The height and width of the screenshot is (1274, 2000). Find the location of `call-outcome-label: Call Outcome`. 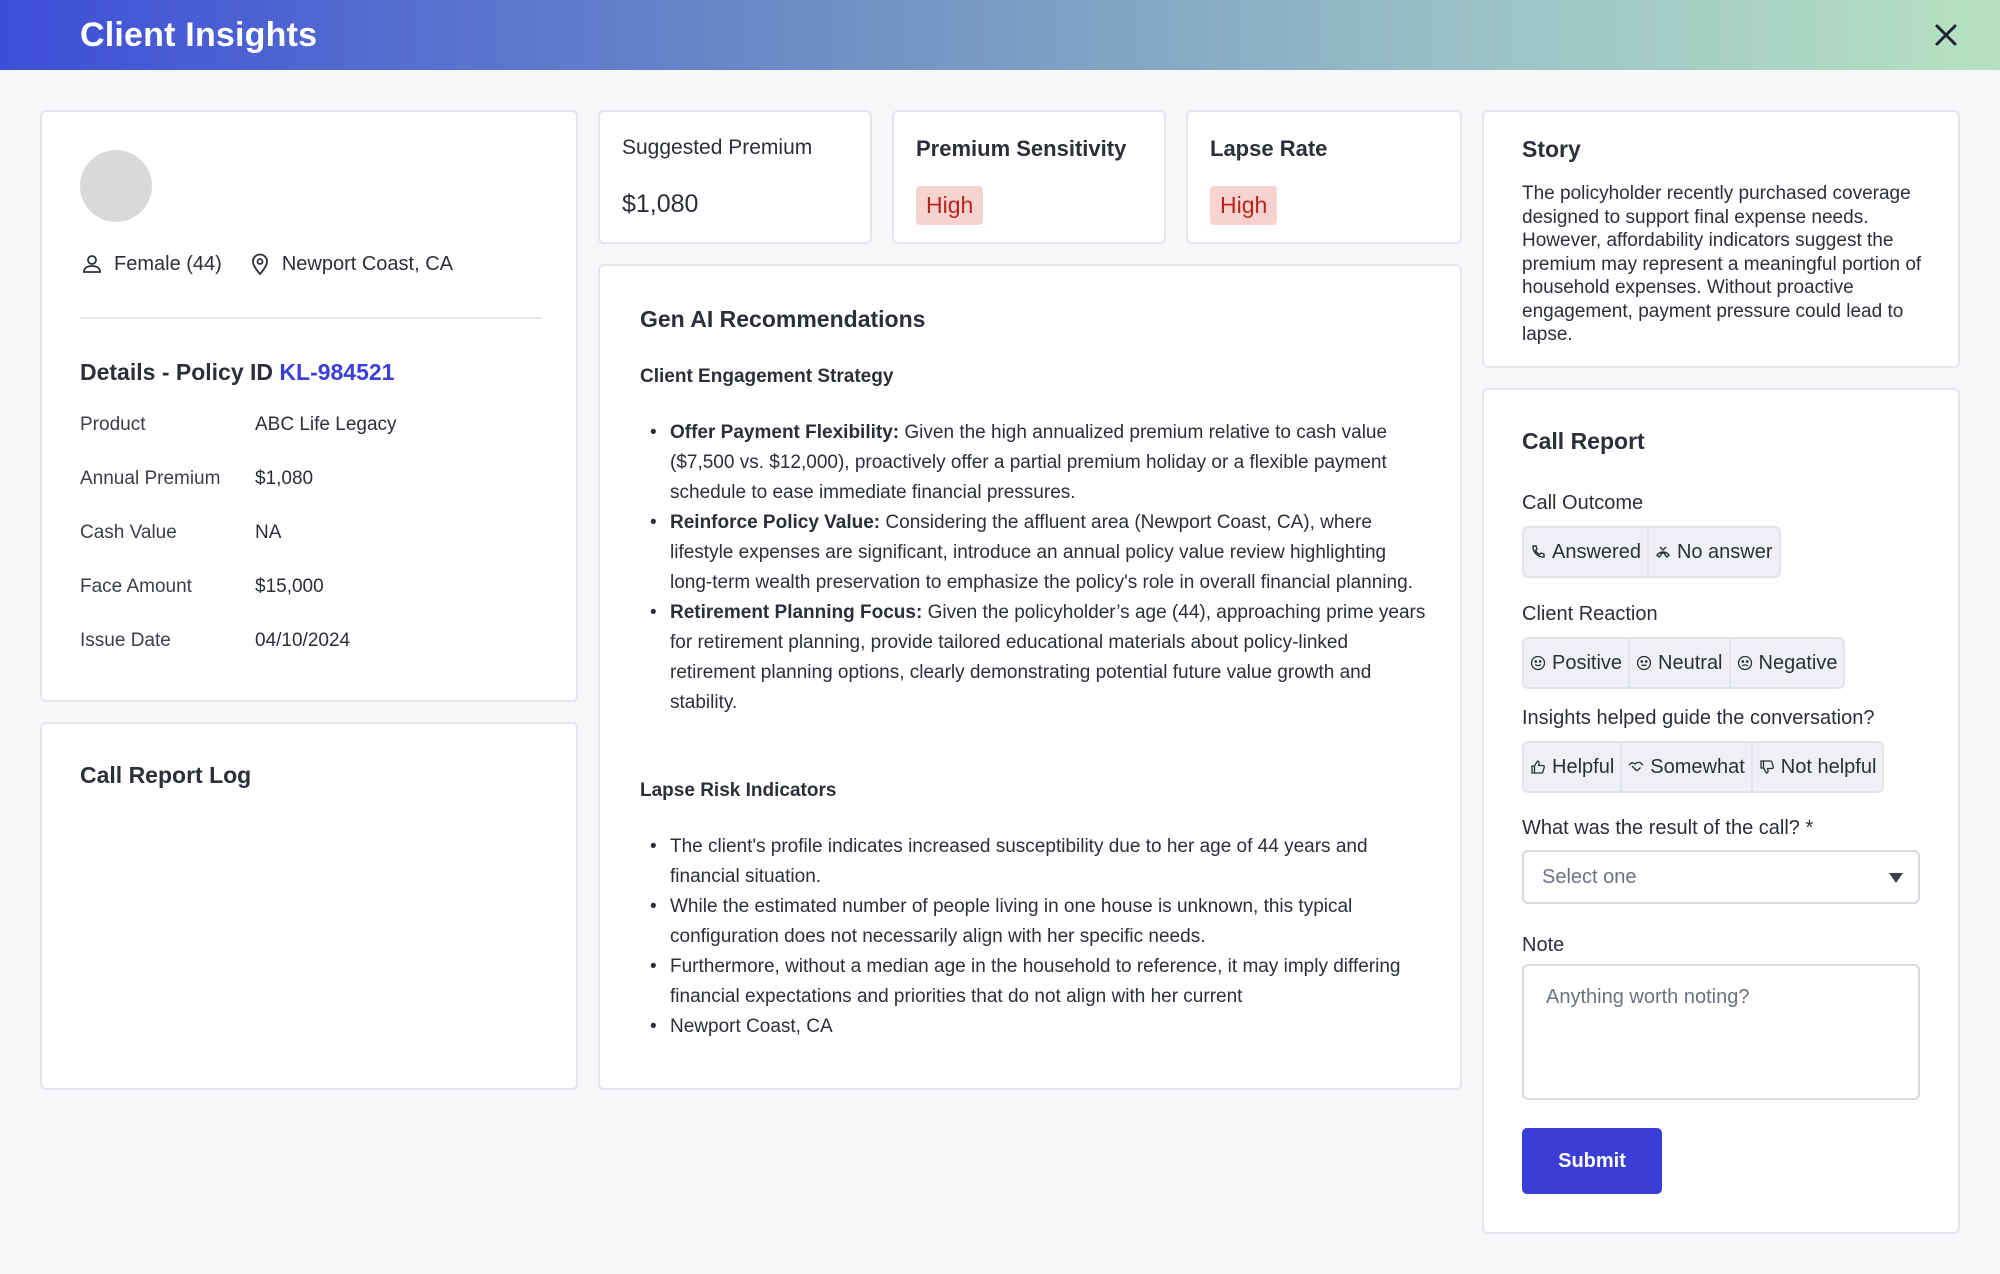

call-outcome-label: Call Outcome is located at coordinates (1583, 503).